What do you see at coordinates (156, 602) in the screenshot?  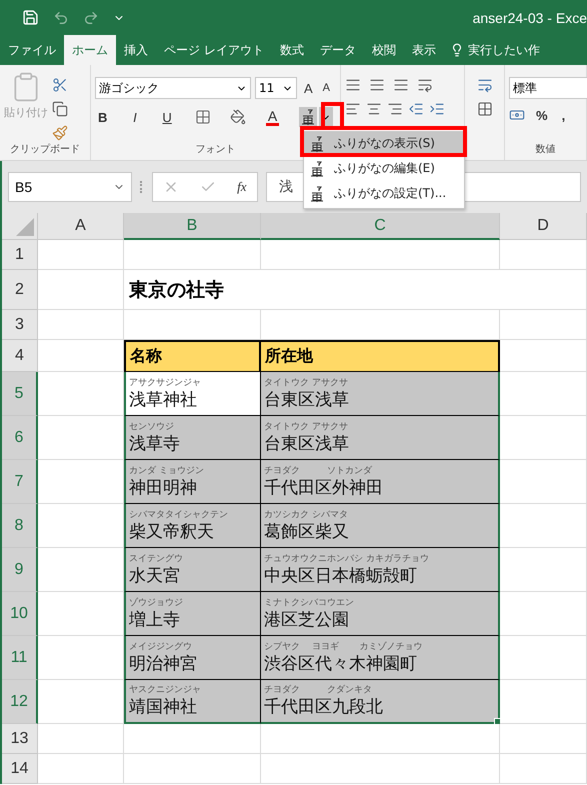 I see `furigana-text: ゾウジョウジ` at bounding box center [156, 602].